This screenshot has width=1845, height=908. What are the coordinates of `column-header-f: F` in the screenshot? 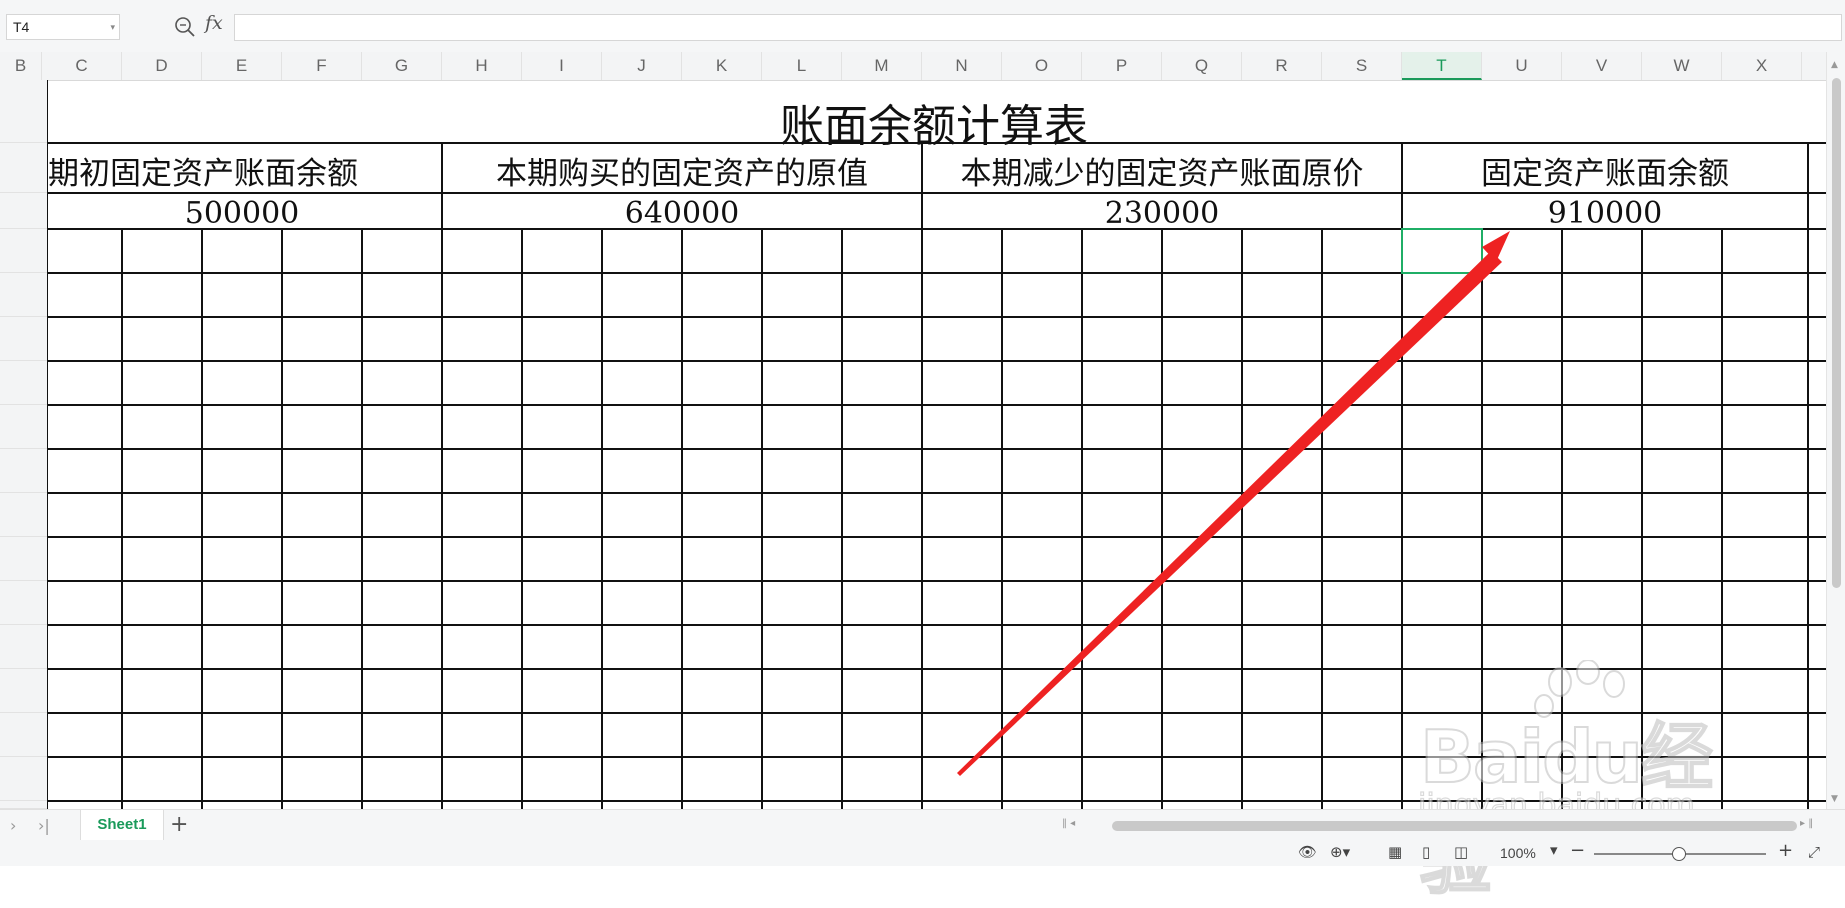 It's located at (322, 66).